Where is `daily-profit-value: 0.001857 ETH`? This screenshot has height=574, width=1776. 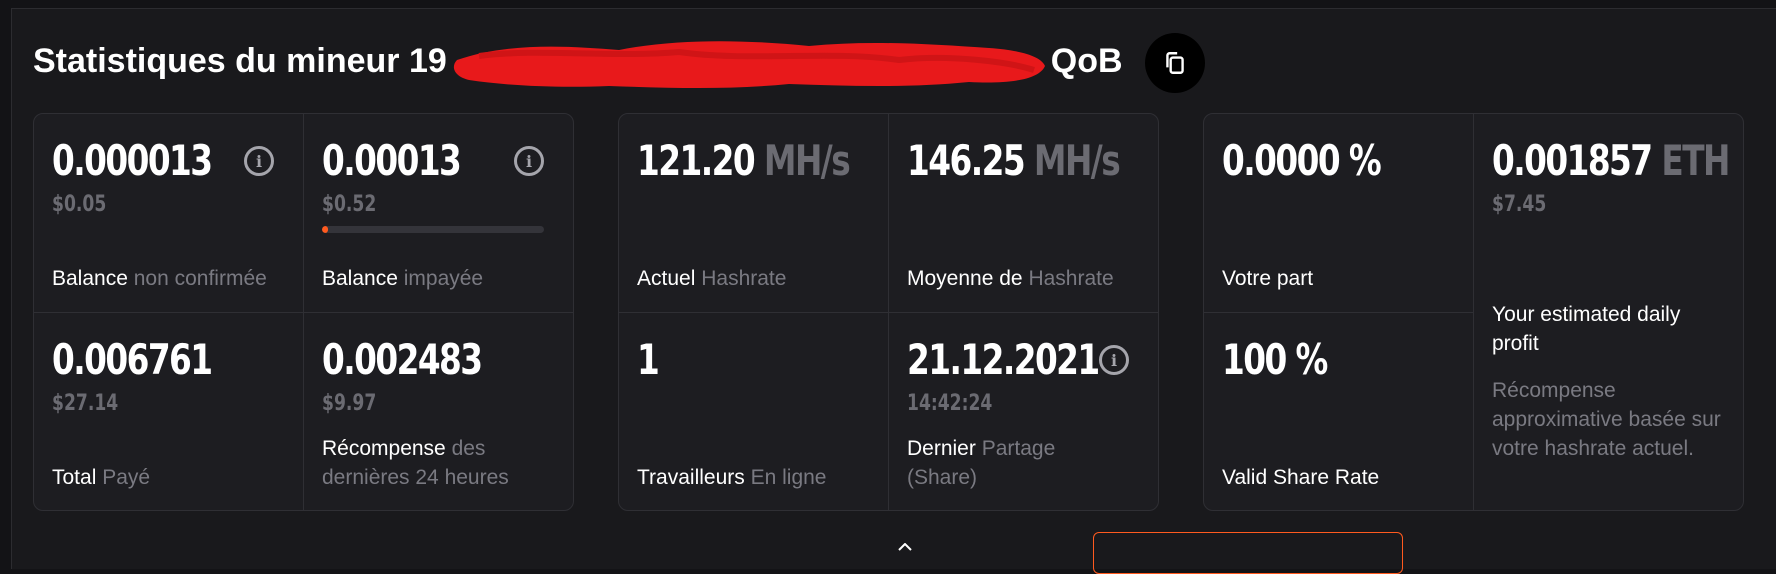
daily-profit-value: 0.001857 ETH is located at coordinates (1611, 160).